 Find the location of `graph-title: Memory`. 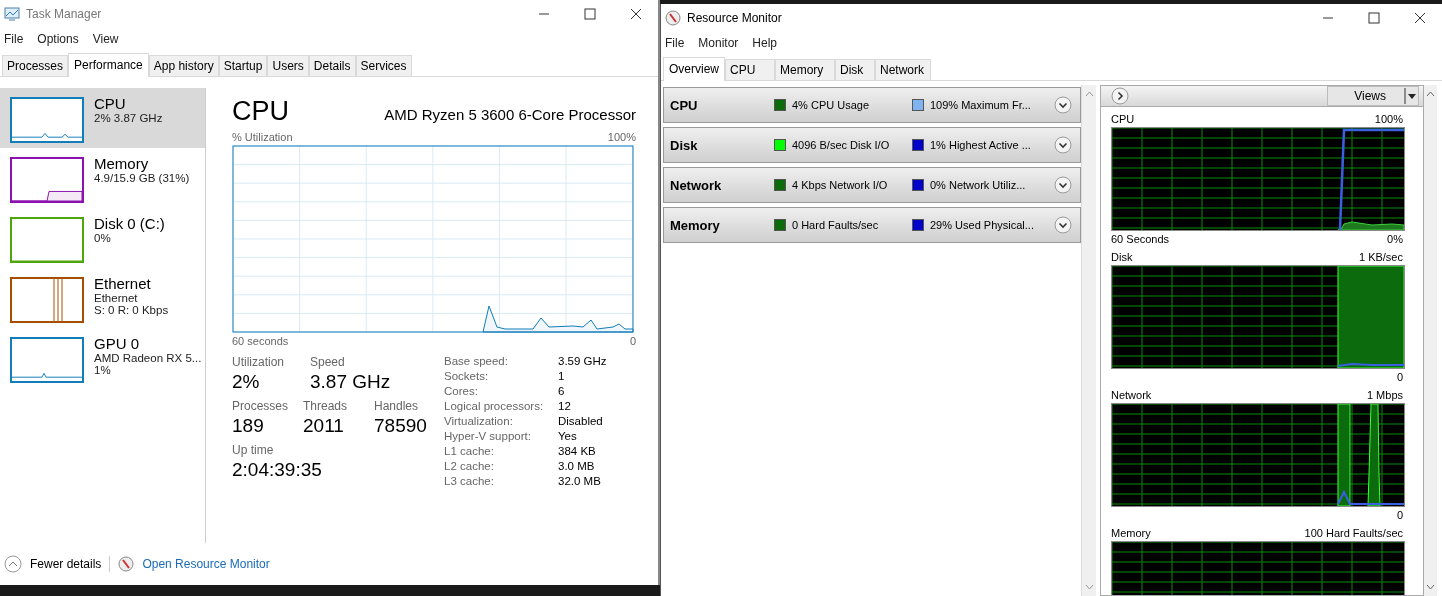

graph-title: Memory is located at coordinates (1131, 533).